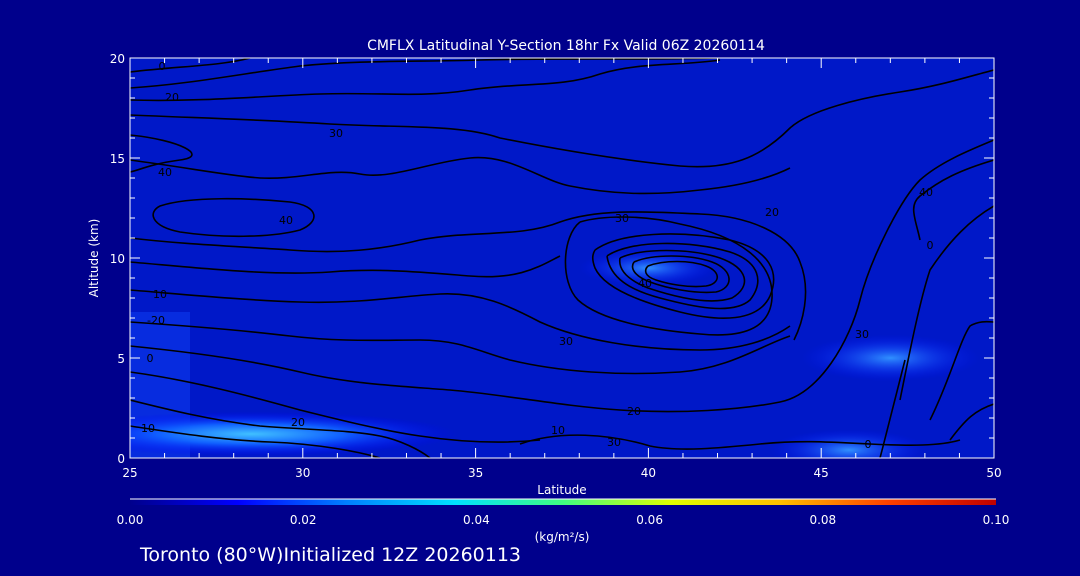  I want to click on y-tick-label: 5, so click(121, 359).